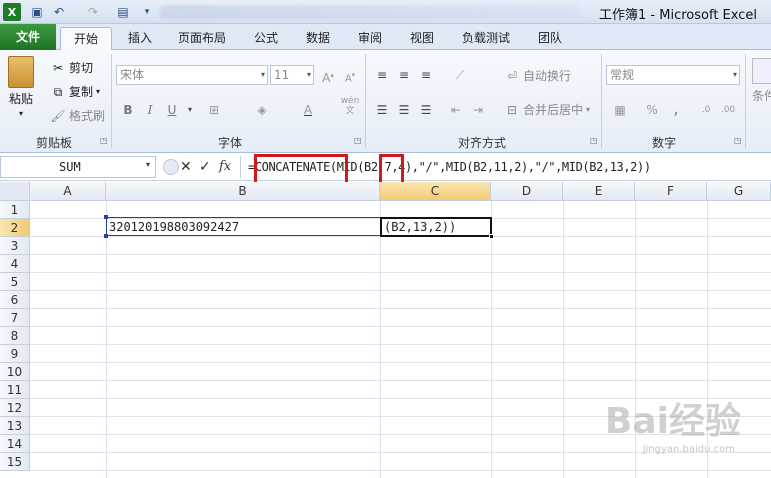  Describe the element at coordinates (671, 191) in the screenshot. I see `column-header-f: F` at that location.